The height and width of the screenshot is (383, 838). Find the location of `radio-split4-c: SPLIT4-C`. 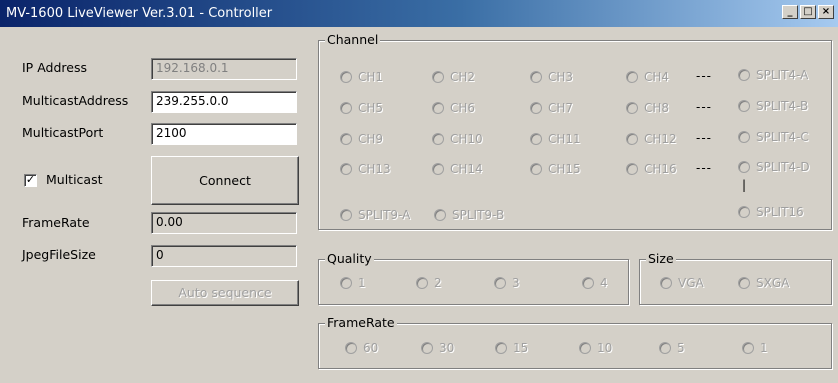

radio-split4-c: SPLIT4-C is located at coordinates (773, 137).